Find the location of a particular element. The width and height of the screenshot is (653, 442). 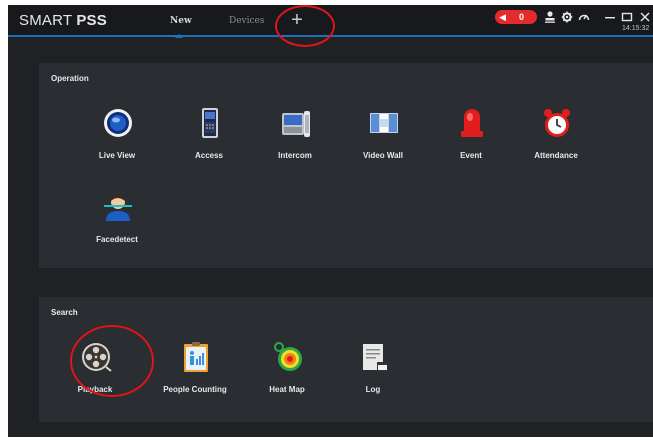

app-logo: SMART PSS is located at coordinates (63, 20).